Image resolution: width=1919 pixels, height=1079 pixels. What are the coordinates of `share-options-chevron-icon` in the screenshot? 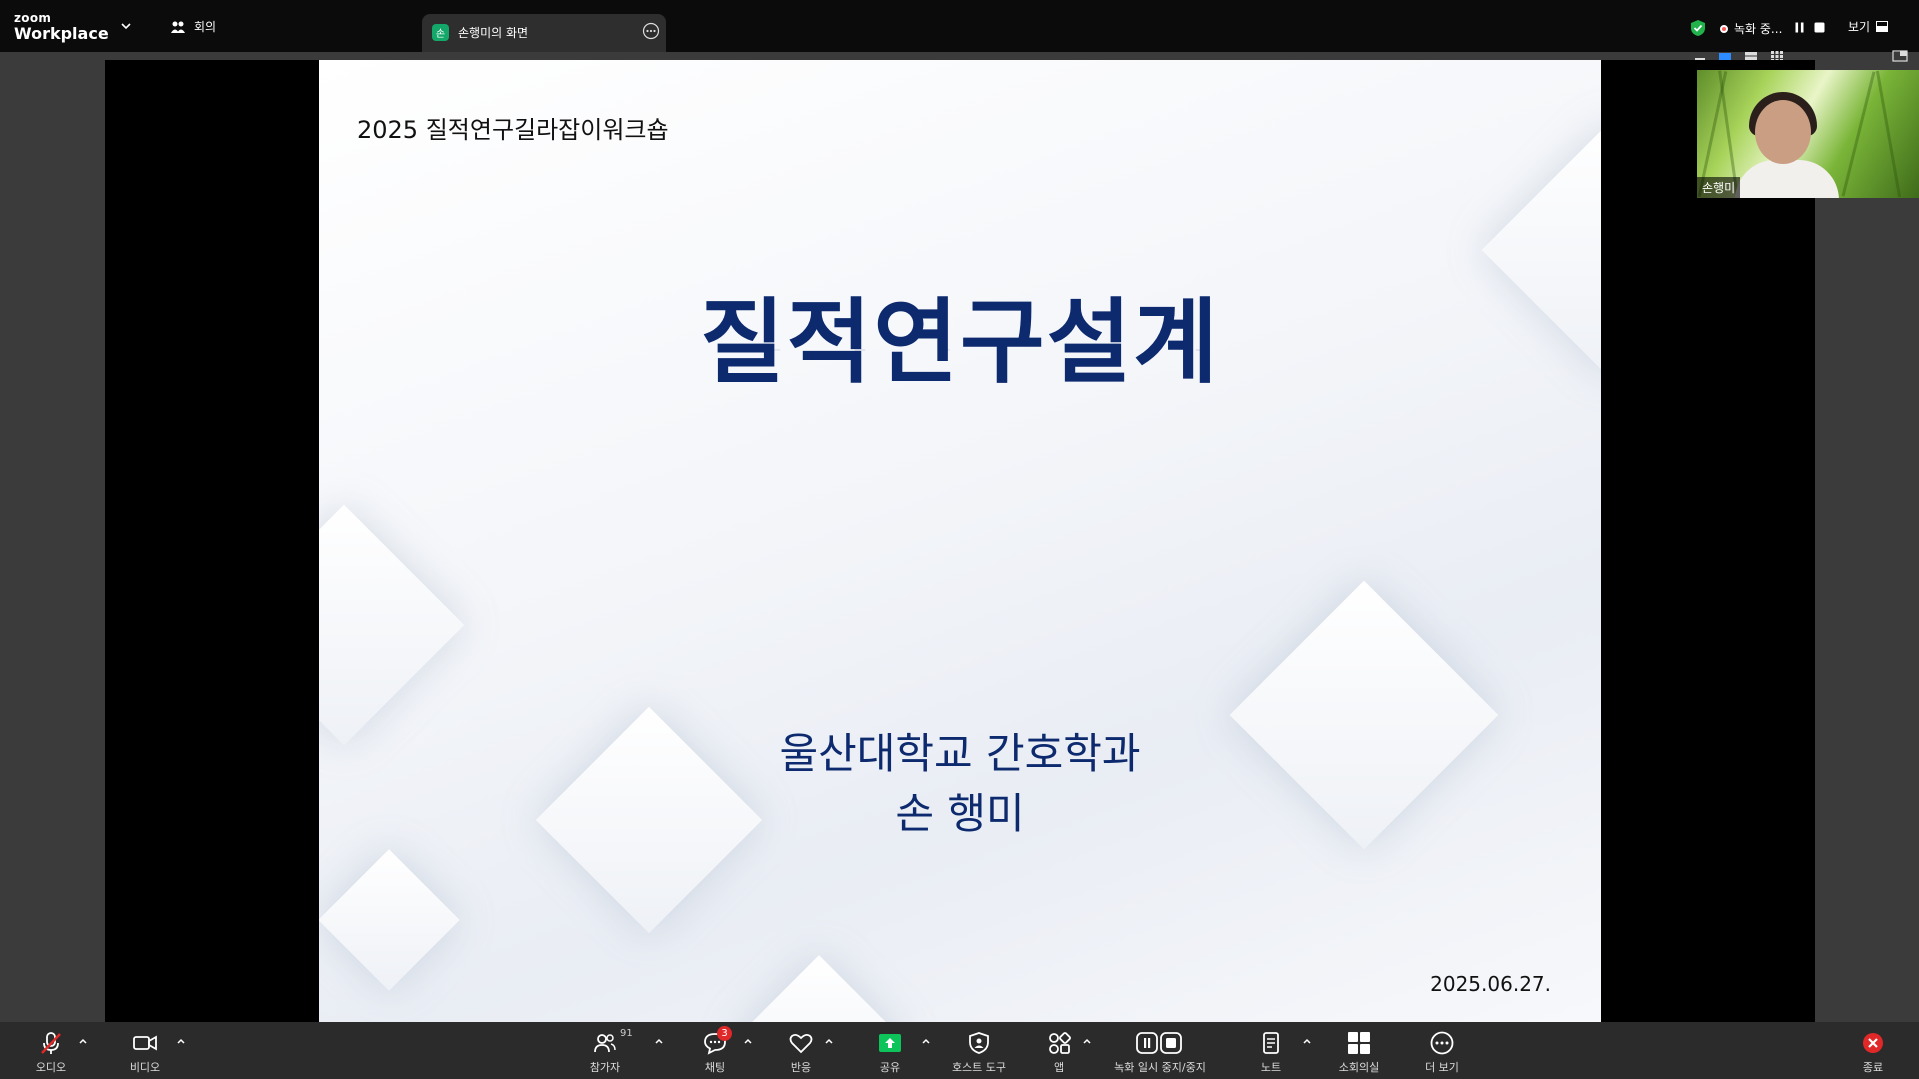 It's located at (926, 1041).